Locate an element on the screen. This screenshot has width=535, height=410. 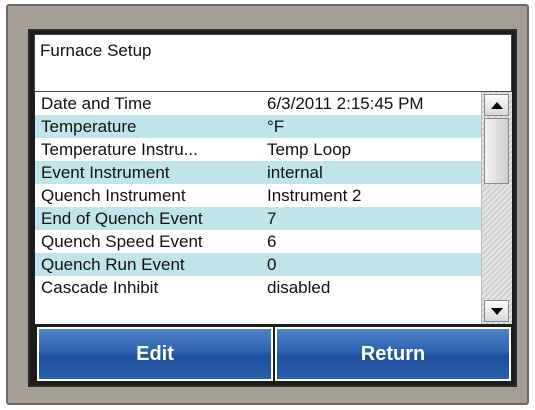
page-title: Furnace Setup is located at coordinates (96, 50).